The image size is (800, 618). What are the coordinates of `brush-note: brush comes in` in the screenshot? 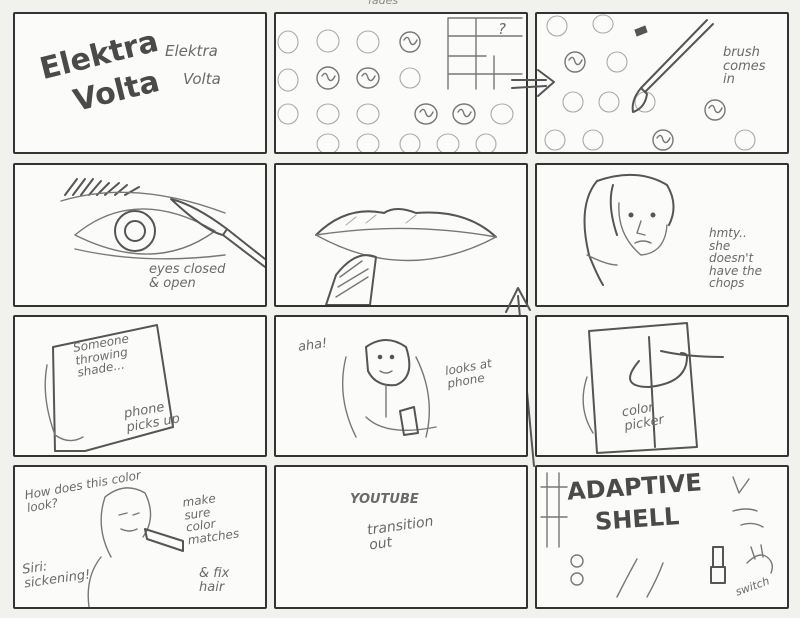 It's located at (744, 66).